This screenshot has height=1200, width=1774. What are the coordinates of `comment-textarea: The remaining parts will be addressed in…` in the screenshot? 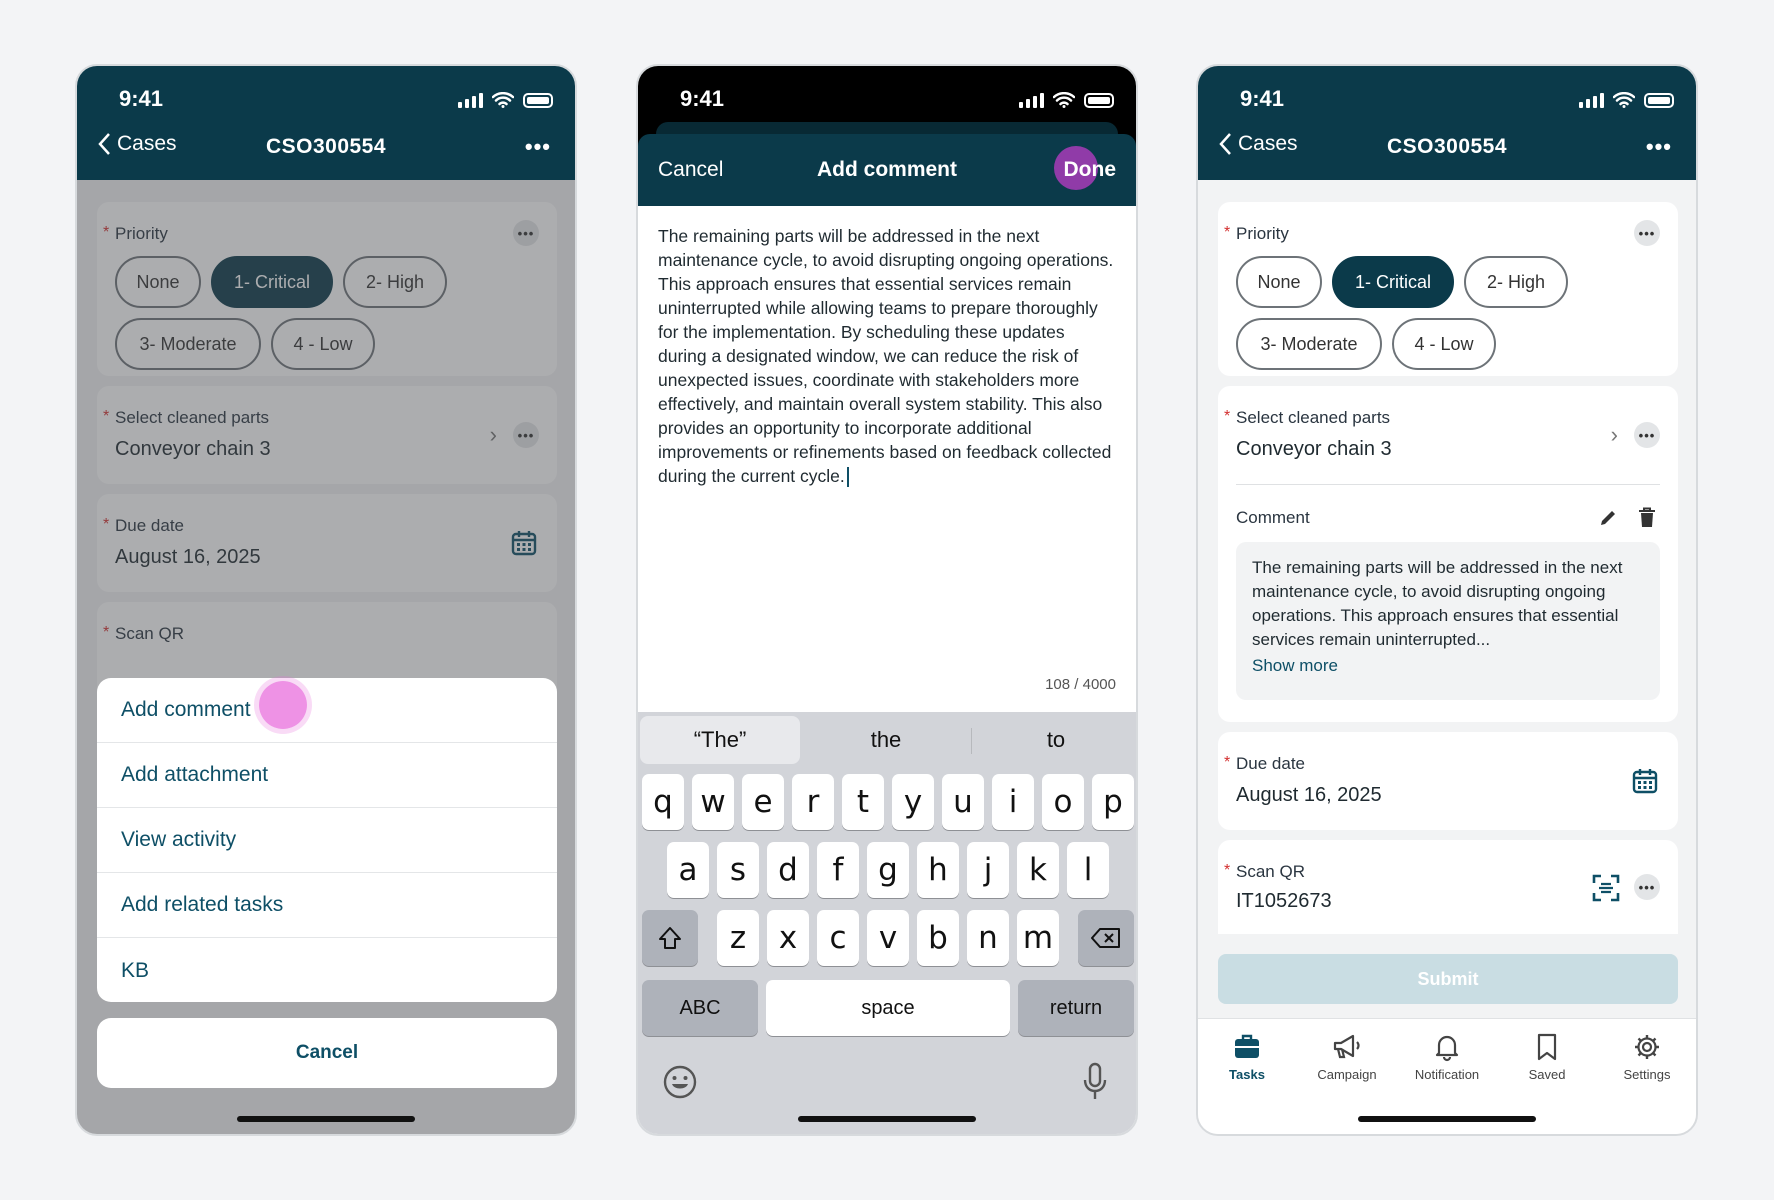 It's located at (888, 356).